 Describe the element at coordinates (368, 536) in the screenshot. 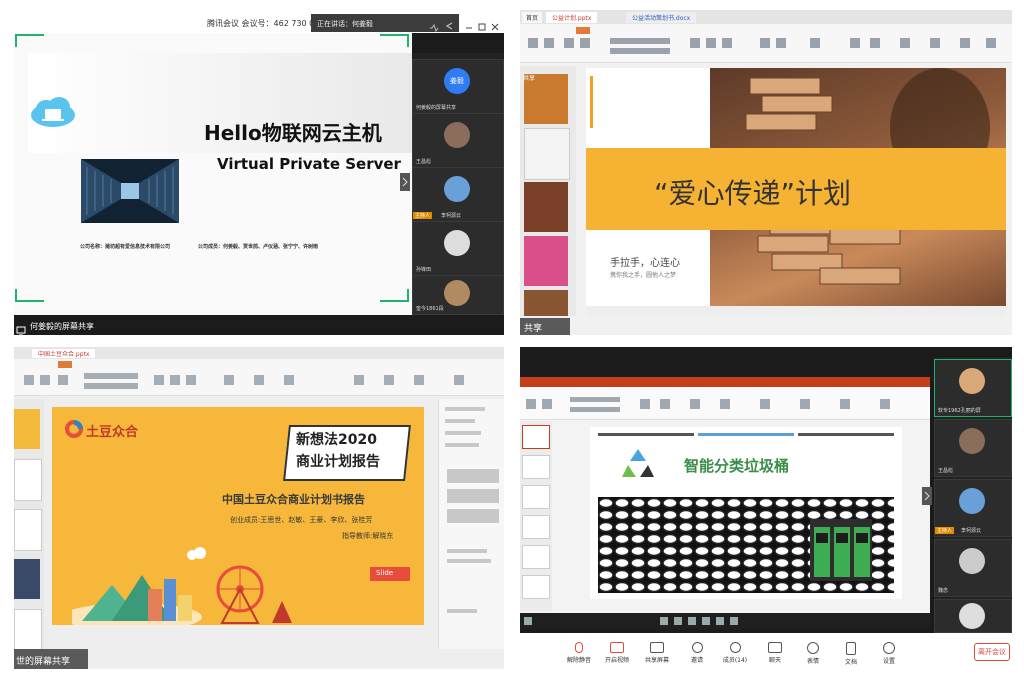

I see `slide-teacher: 指导教师:解晓东` at that location.